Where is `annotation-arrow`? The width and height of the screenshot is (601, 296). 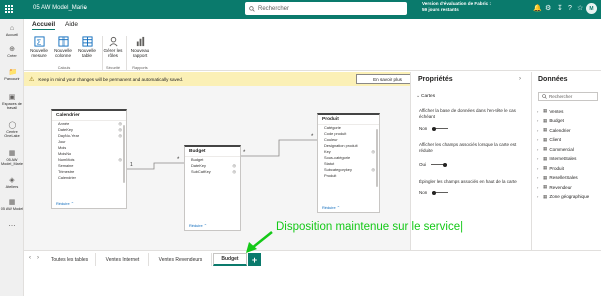 annotation-arrow is located at coordinates (262, 240).